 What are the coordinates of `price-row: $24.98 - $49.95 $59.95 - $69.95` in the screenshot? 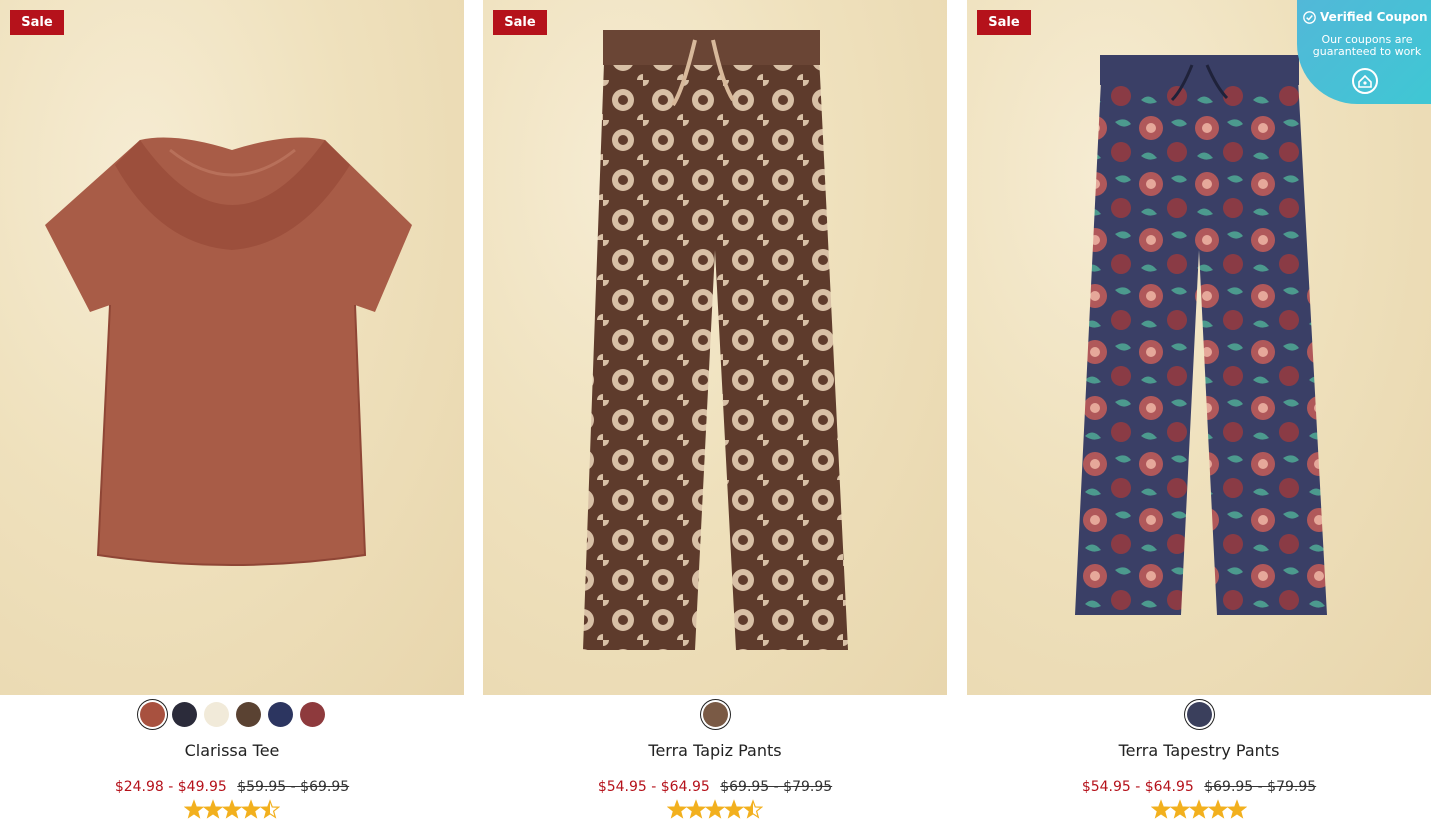 It's located at (232, 787).